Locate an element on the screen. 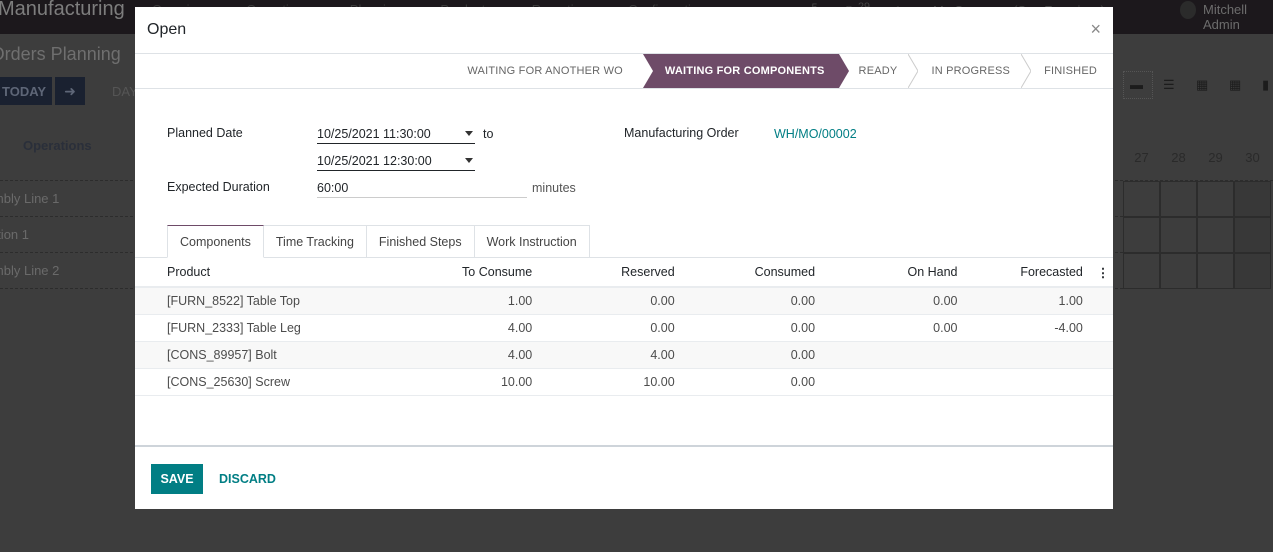 The height and width of the screenshot is (552, 1273). dialog-header: Open × is located at coordinates (624, 30).